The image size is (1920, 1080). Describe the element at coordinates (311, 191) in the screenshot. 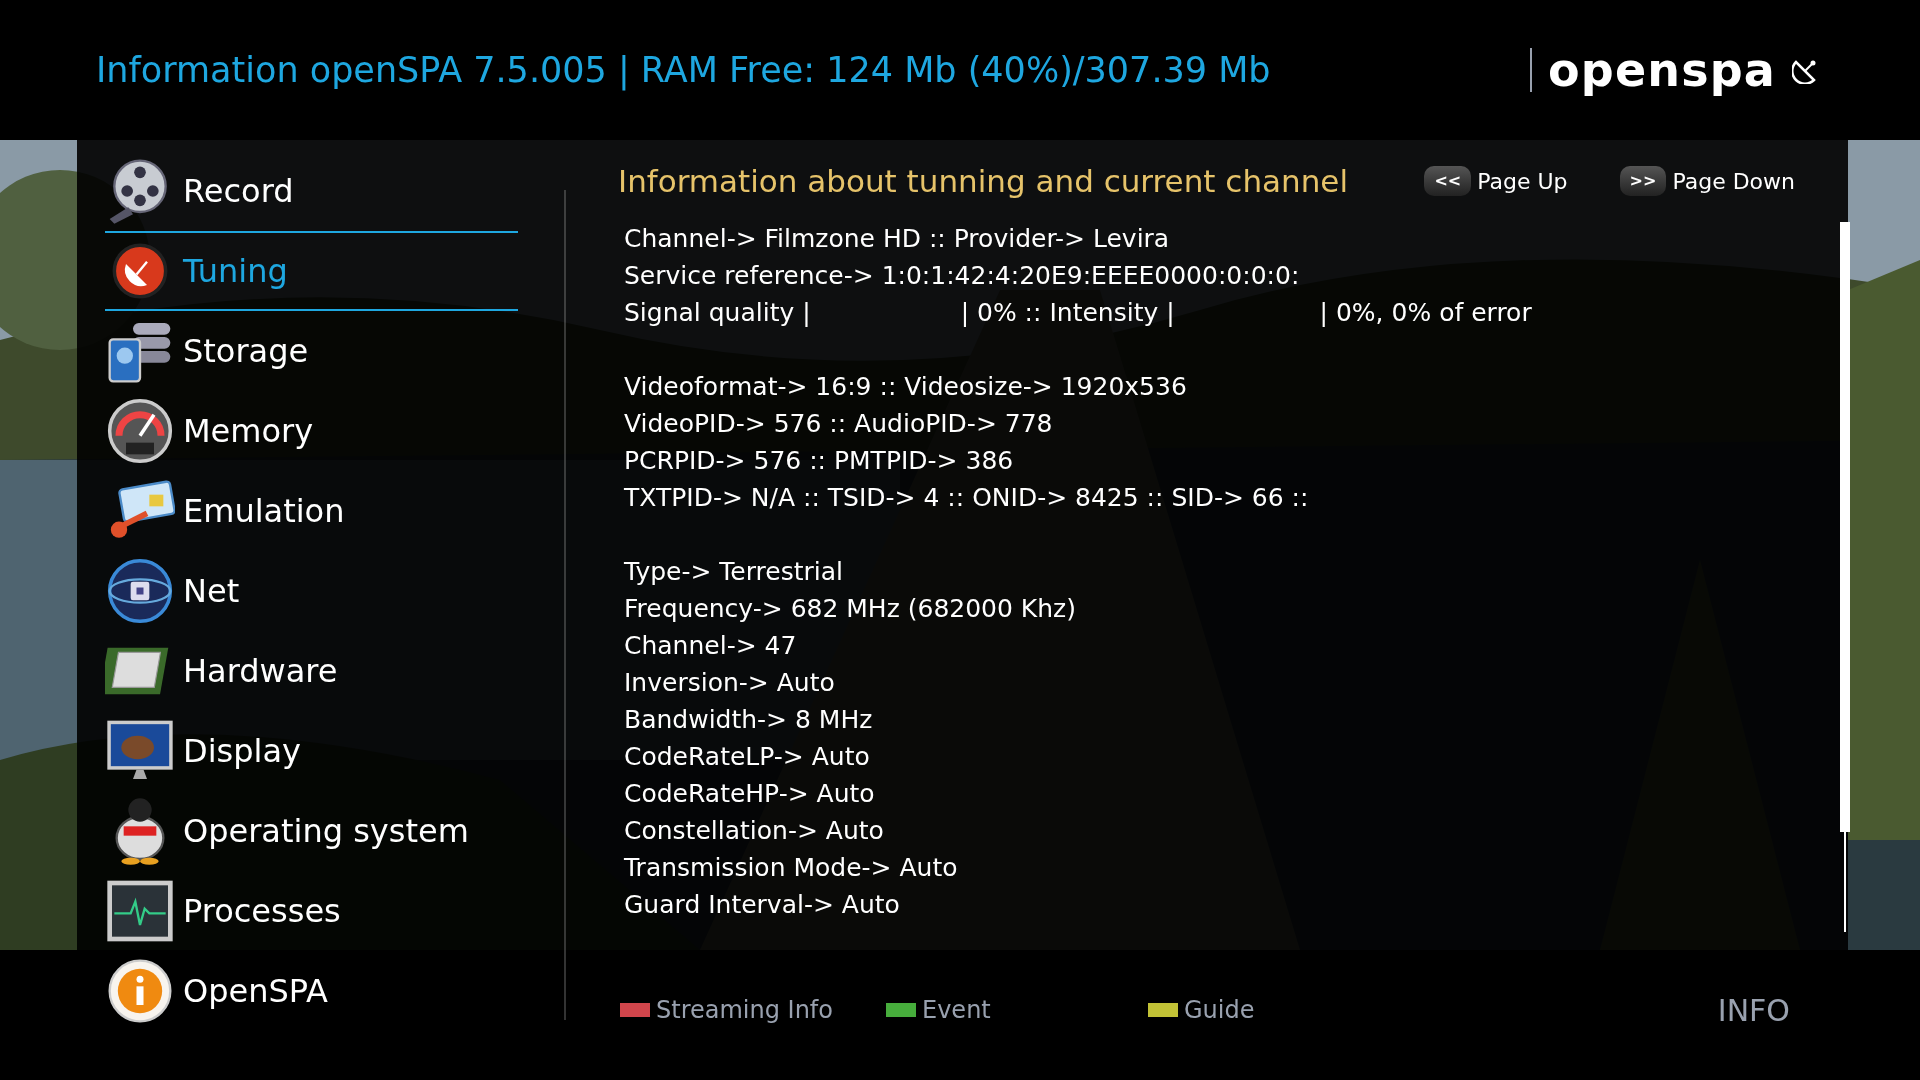

I see `menu-item: Record` at that location.